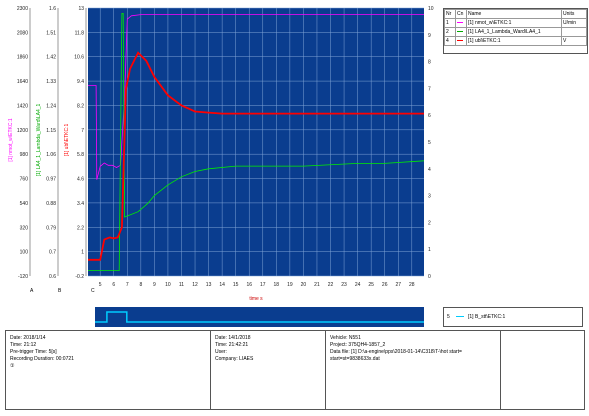 This screenshot has height=416, width=589. I want to click on y-tick-label: 1.6, so click(52, 9).